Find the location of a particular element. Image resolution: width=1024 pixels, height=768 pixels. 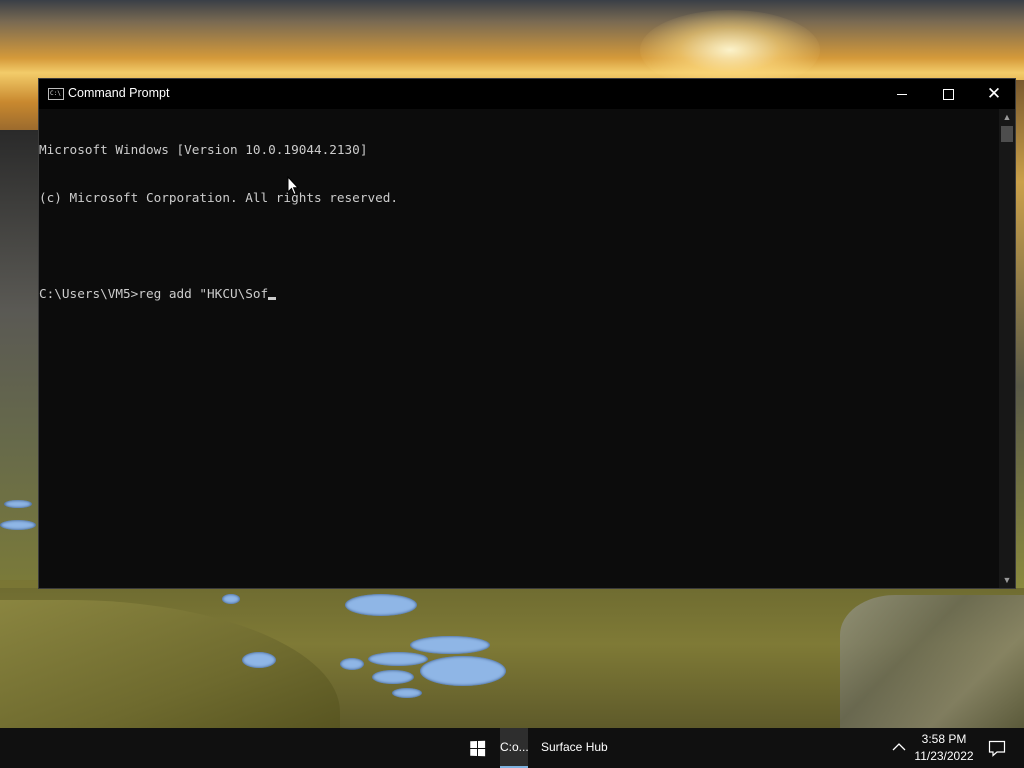

system-clock: 3:58 PM 11/23/2022 is located at coordinates (944, 748).